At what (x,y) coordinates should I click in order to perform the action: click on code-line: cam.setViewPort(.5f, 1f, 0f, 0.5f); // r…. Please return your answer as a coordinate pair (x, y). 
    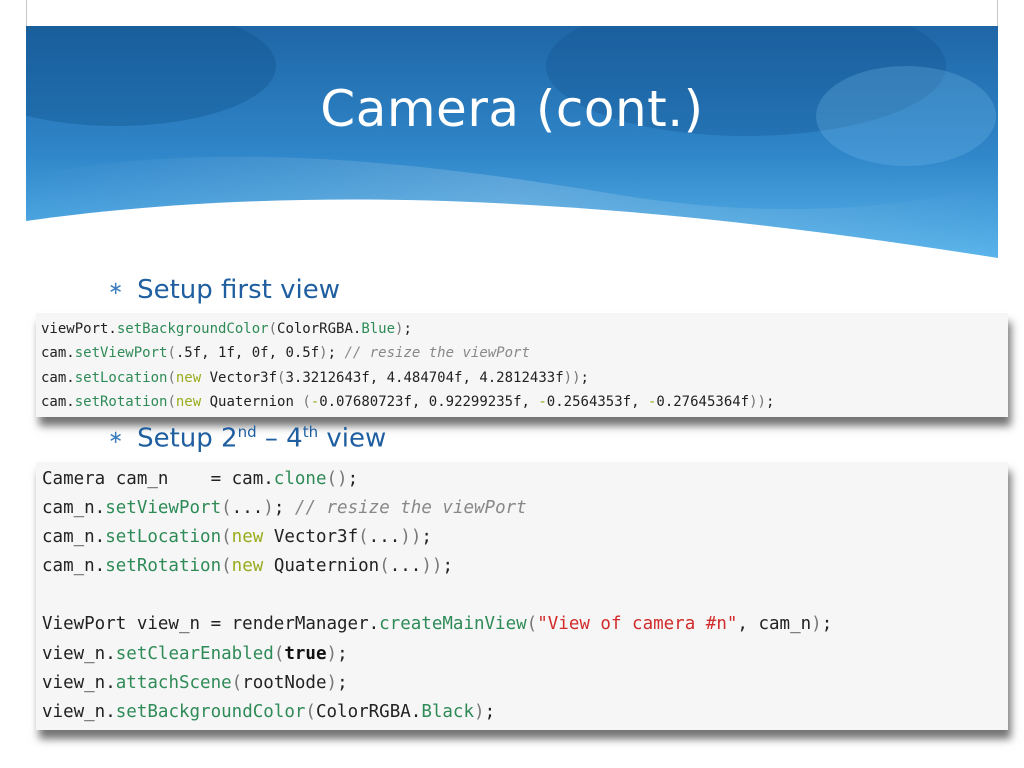
    Looking at the image, I should click on (285, 353).